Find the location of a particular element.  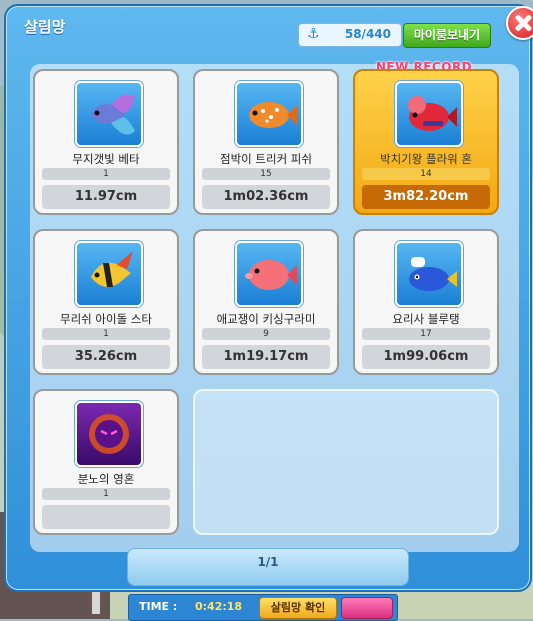

moorish-idol-icon is located at coordinates (109, 274).